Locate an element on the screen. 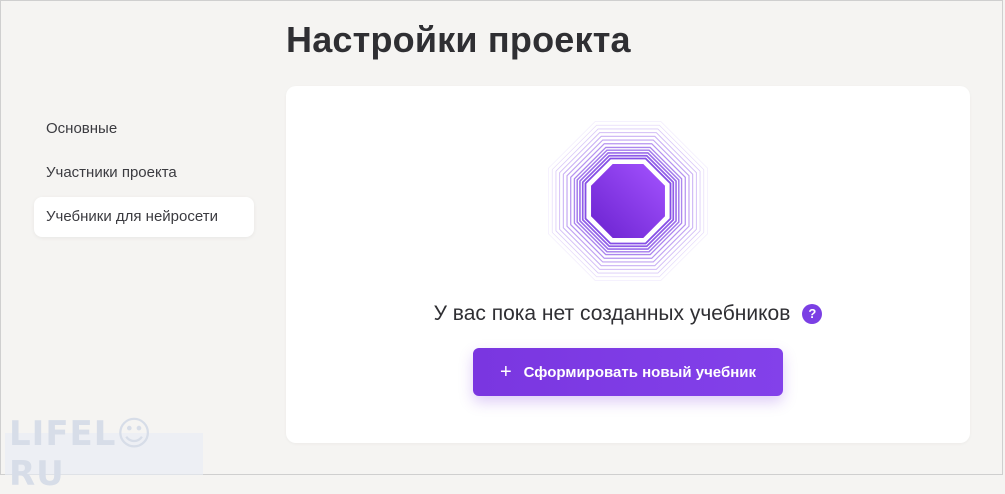 This screenshot has height=494, width=1005. watermark-text: LIFEL☺RU is located at coordinates (81, 454).